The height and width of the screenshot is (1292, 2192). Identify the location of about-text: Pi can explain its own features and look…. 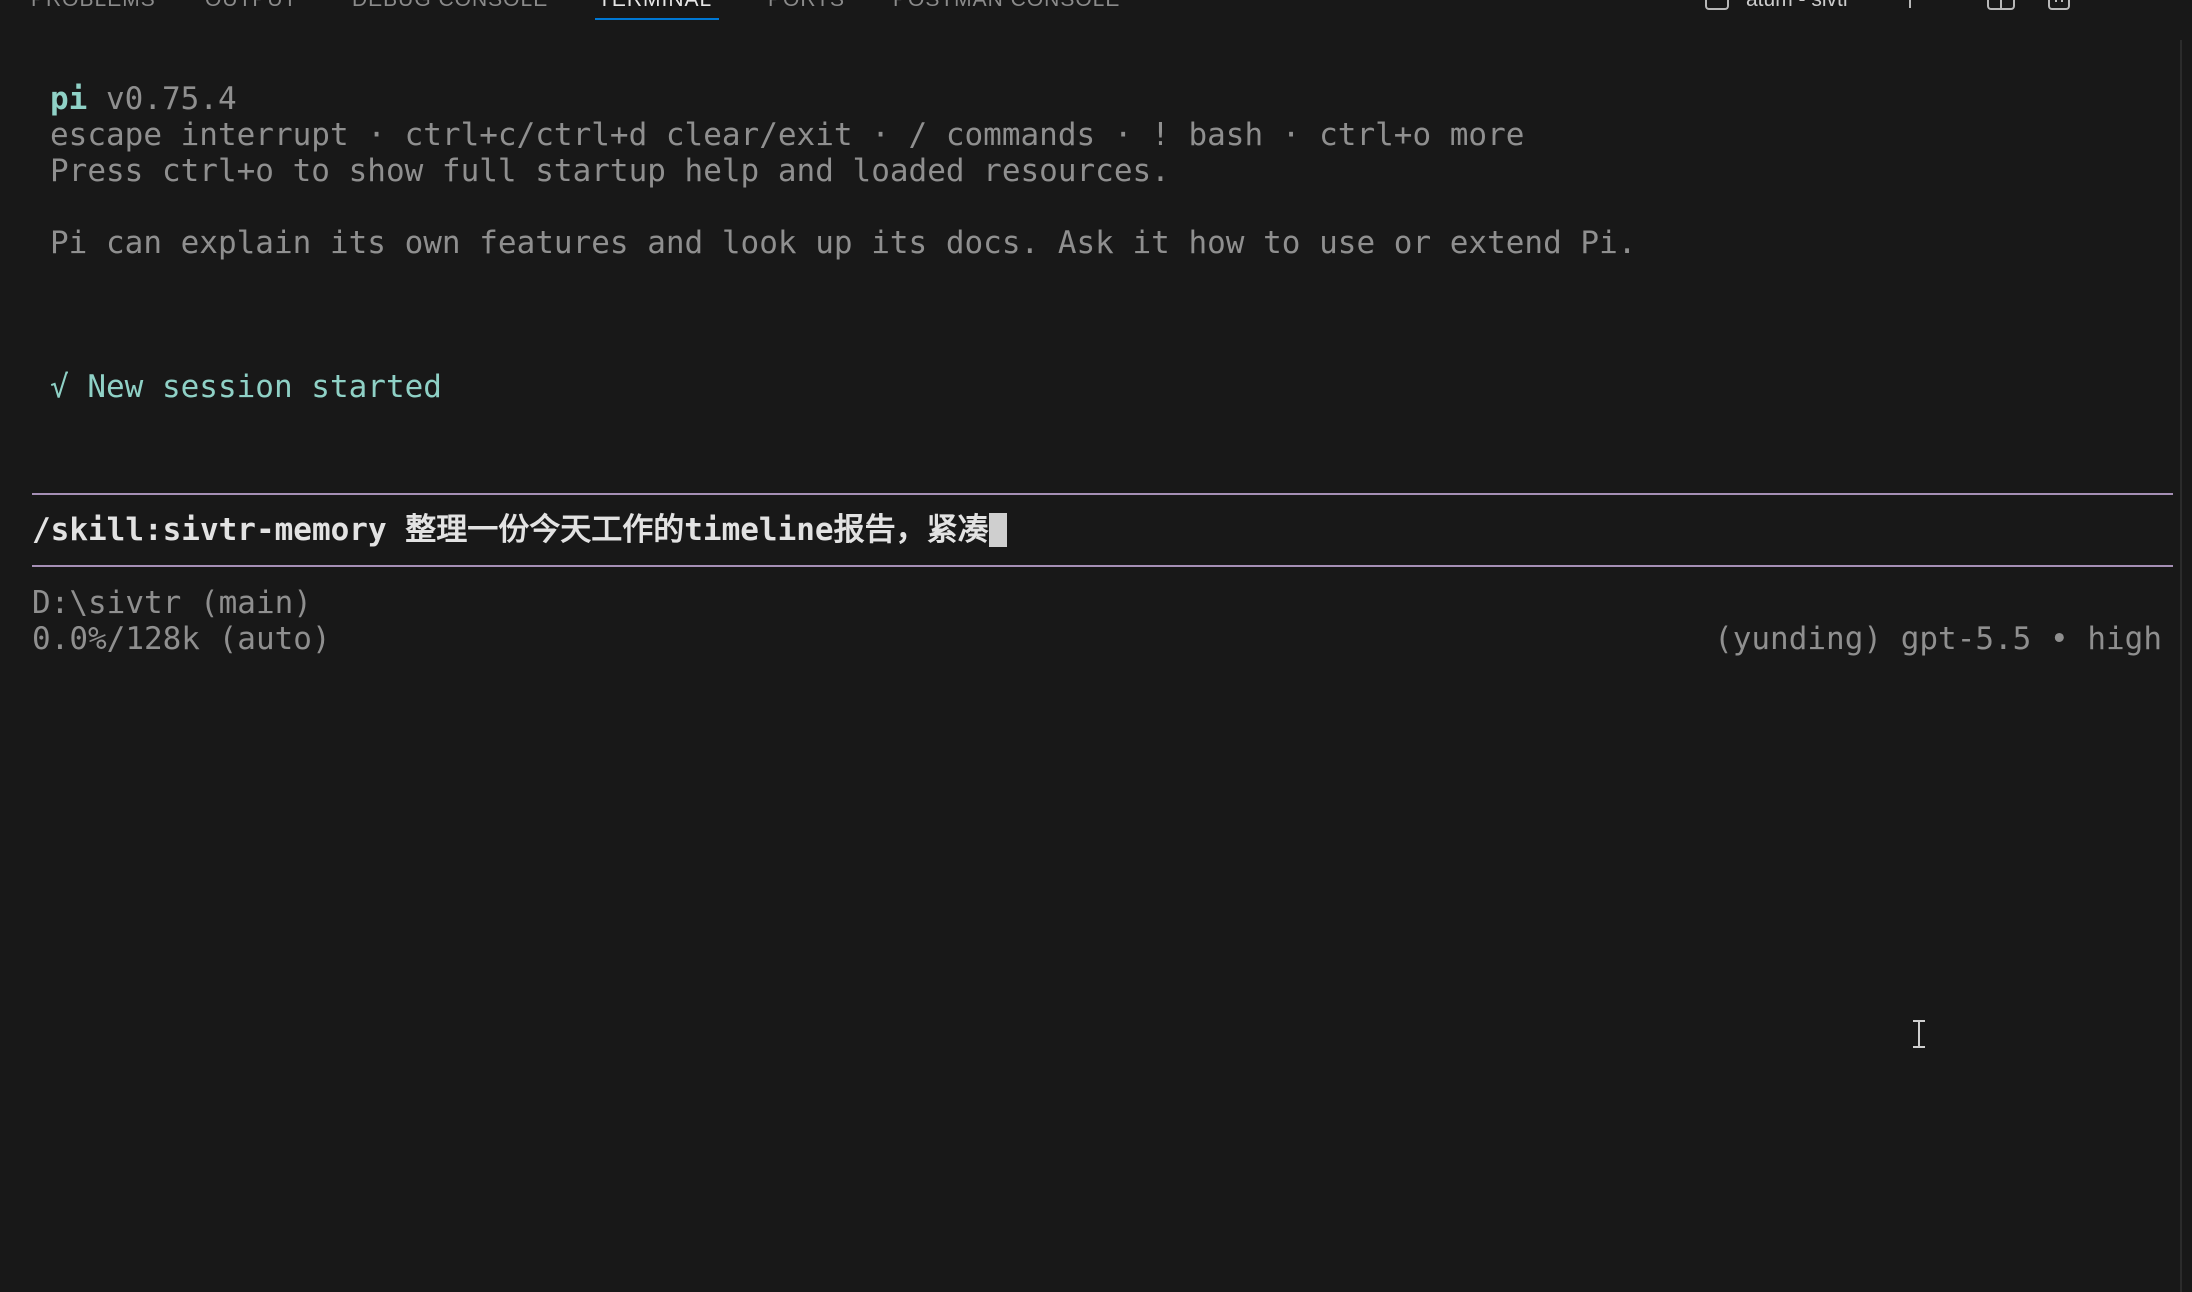
(843, 243).